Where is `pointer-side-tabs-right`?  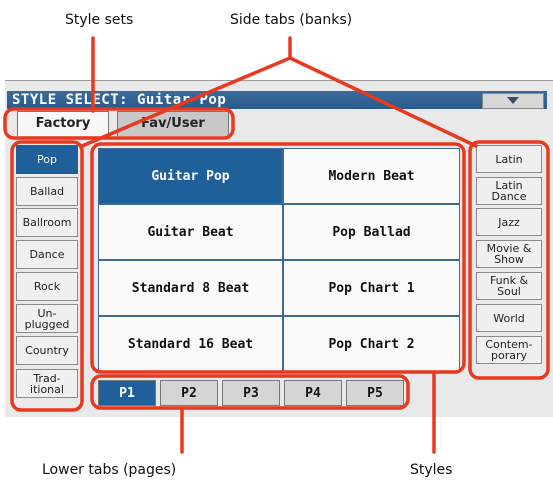 pointer-side-tabs-right is located at coordinates (383, 102).